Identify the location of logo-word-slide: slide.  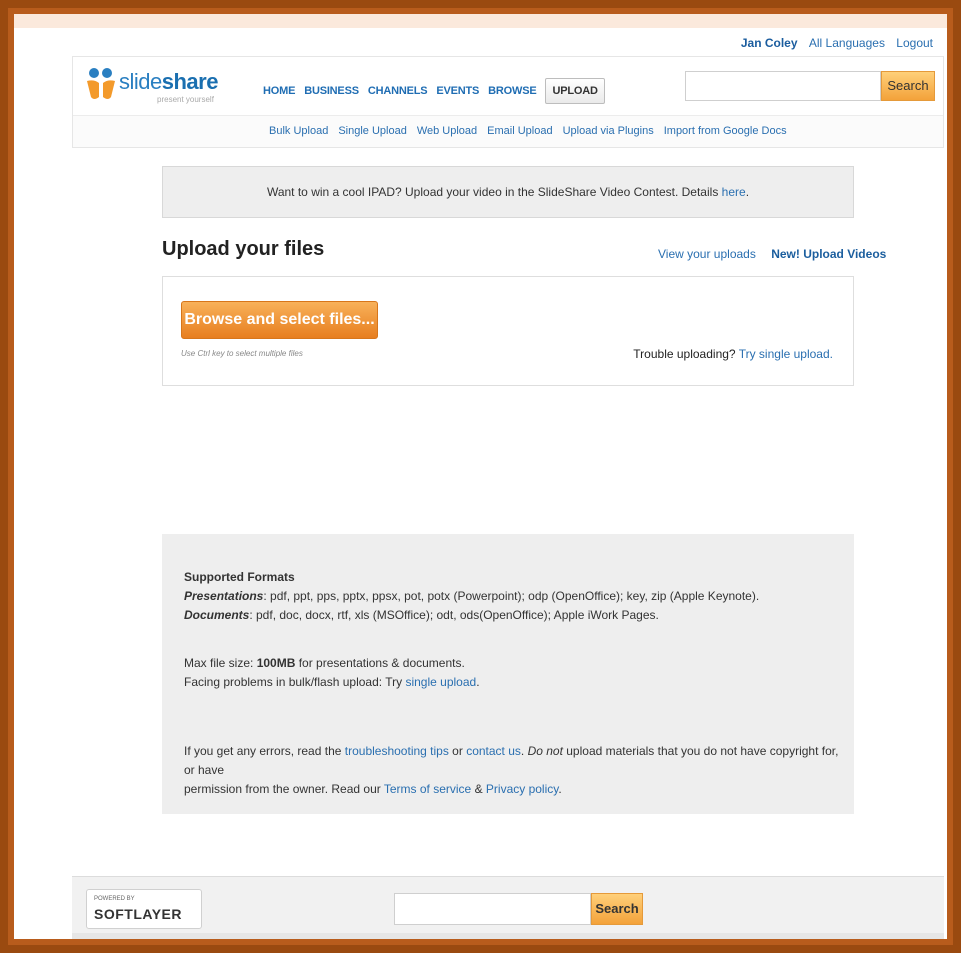
(140, 81).